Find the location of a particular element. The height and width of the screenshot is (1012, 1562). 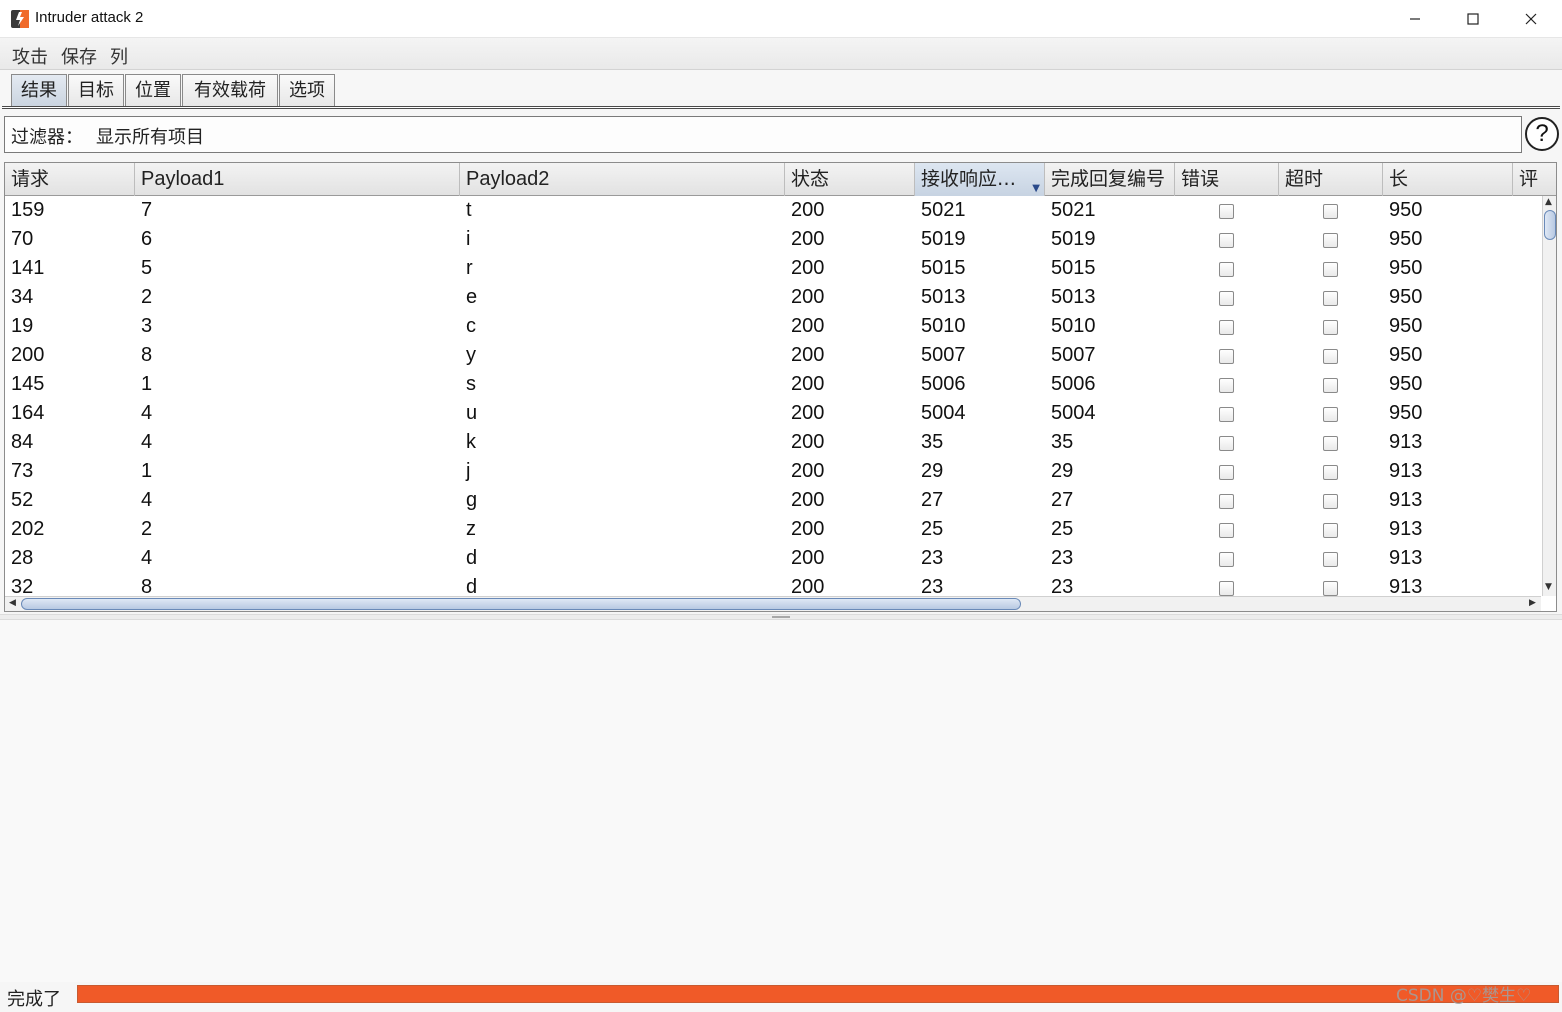

horizontal-scrollbar: ◀ ▶ is located at coordinates (773, 603).